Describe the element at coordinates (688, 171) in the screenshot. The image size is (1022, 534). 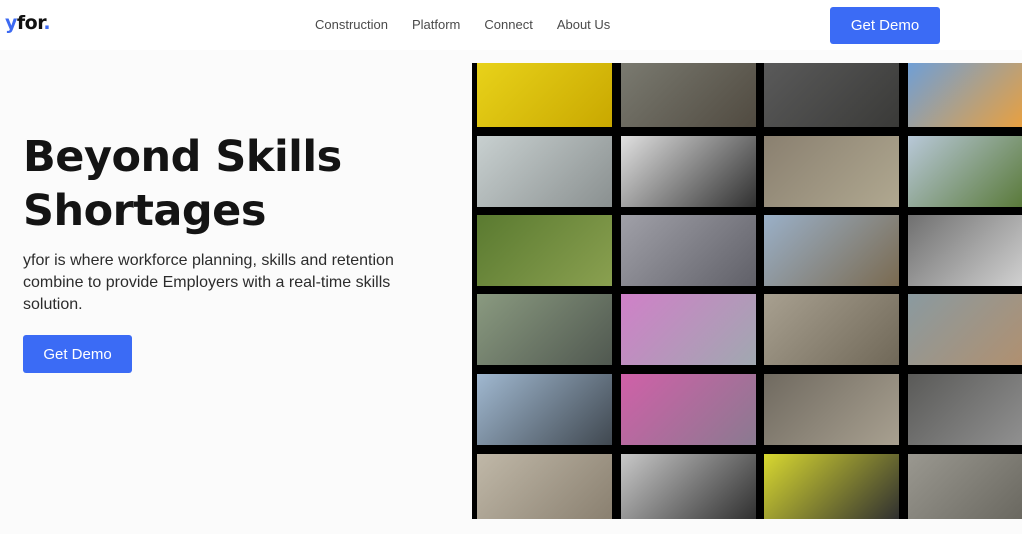
I see `video-tile-textile-spools-machine` at that location.